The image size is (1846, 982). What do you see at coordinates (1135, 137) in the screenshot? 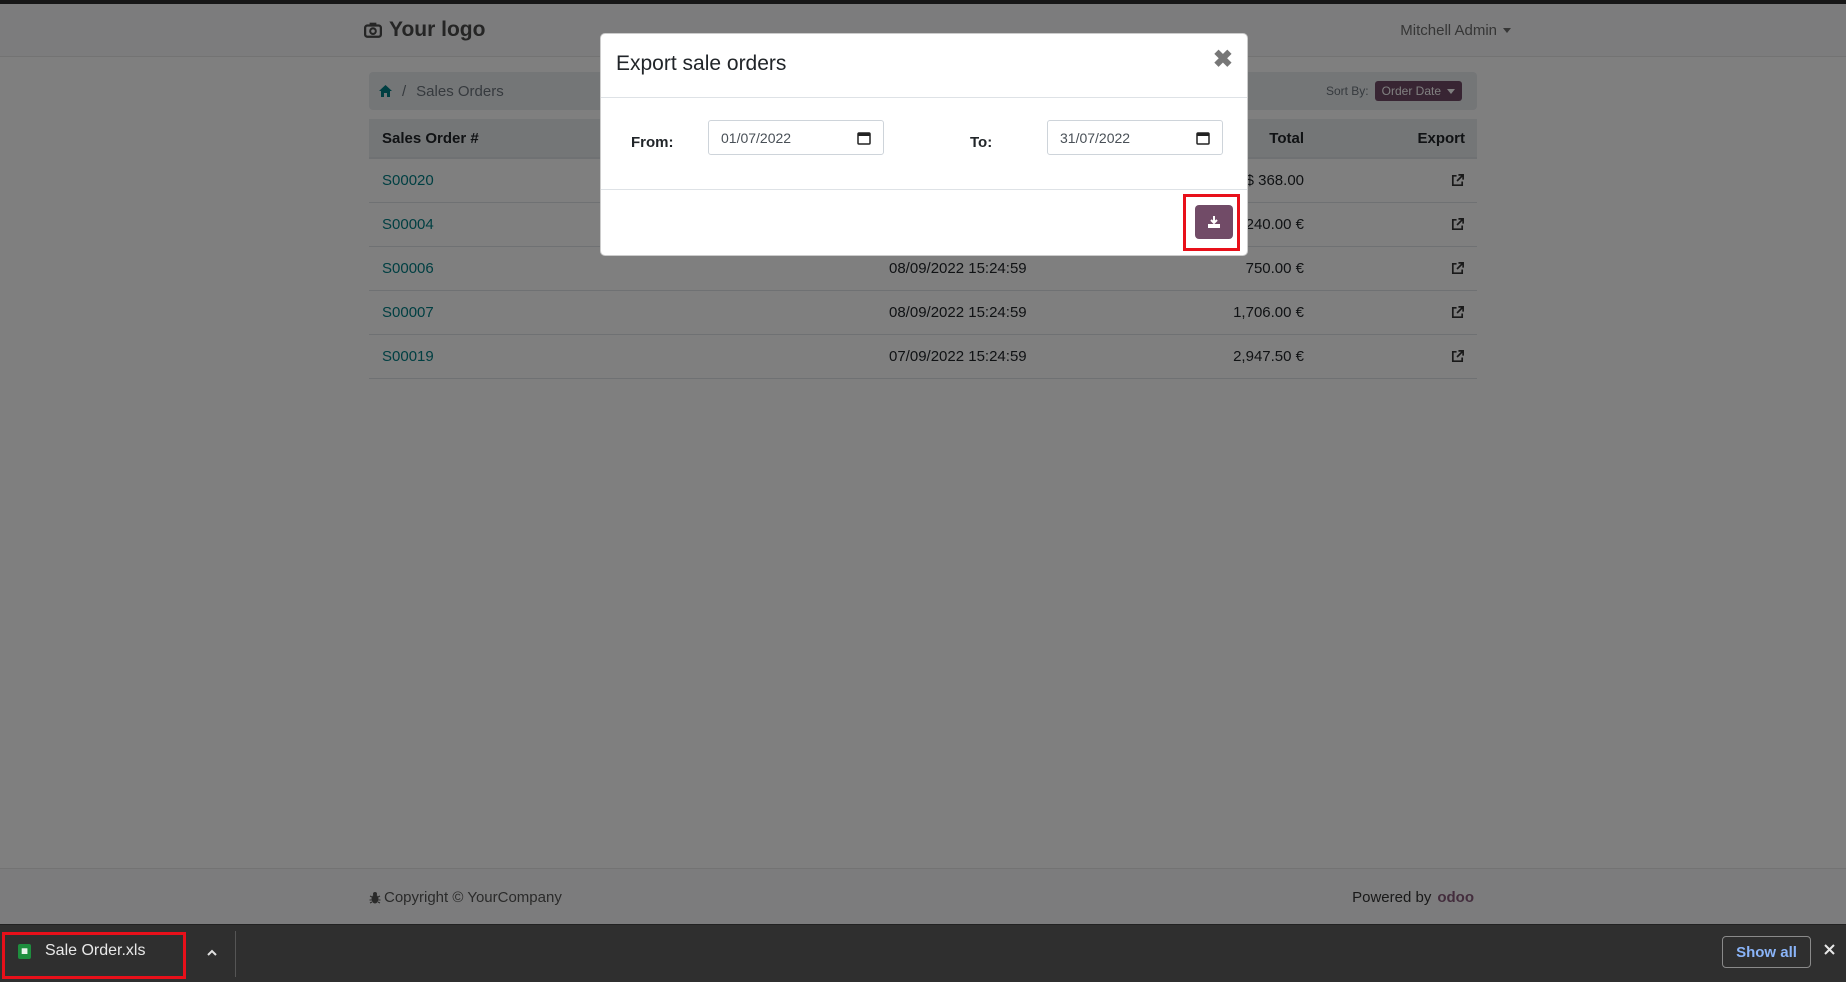
I see `to-date-input: 31/07/2022` at bounding box center [1135, 137].